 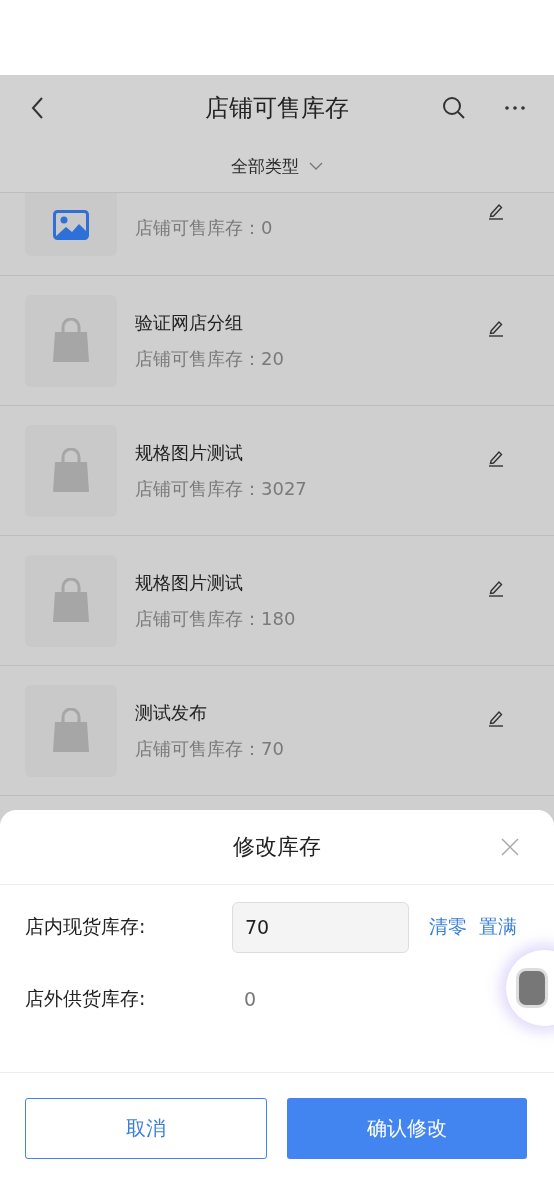 What do you see at coordinates (71, 224) in the screenshot?
I see `image-icon` at bounding box center [71, 224].